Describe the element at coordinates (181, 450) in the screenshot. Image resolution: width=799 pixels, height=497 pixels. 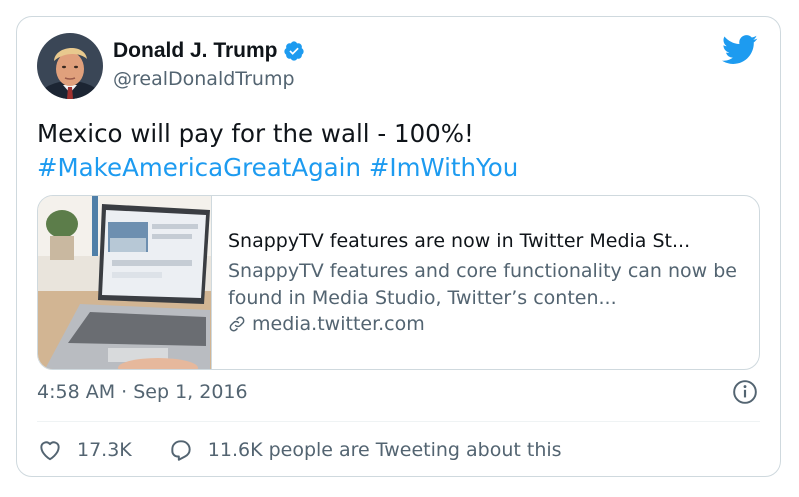
I see `reply-bubble-icon` at that location.